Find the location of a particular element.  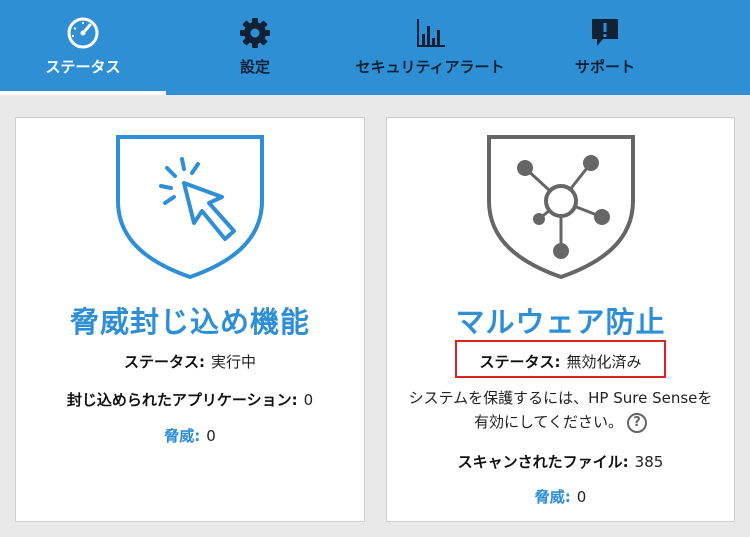

scanned-files-value: 385 is located at coordinates (649, 462).